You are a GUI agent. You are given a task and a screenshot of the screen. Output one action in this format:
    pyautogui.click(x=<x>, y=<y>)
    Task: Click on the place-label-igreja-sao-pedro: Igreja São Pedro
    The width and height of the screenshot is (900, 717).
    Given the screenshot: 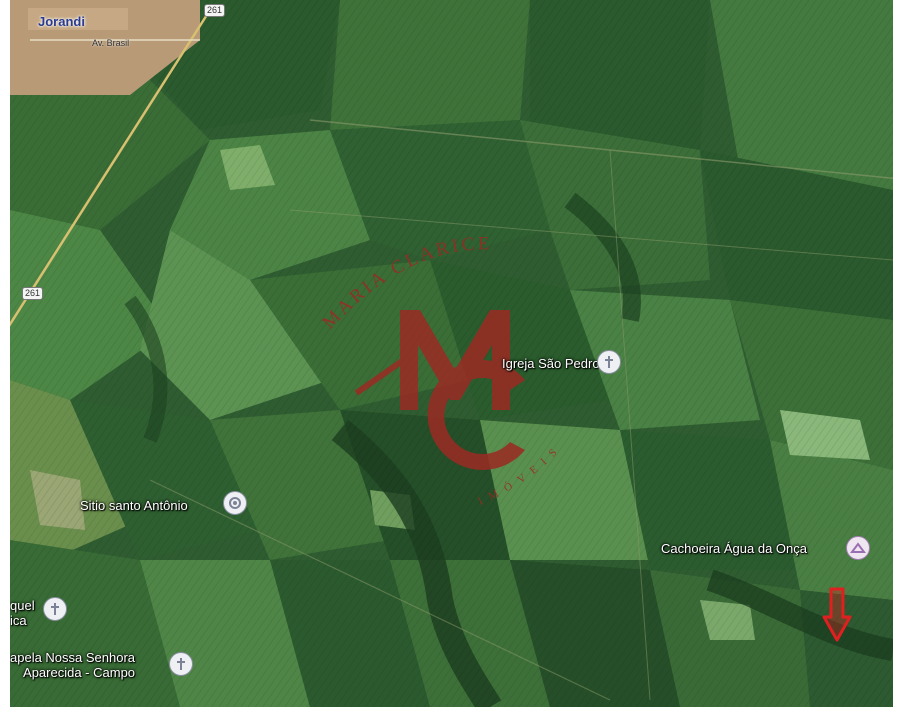 What is the action you would take?
    pyautogui.click(x=551, y=363)
    